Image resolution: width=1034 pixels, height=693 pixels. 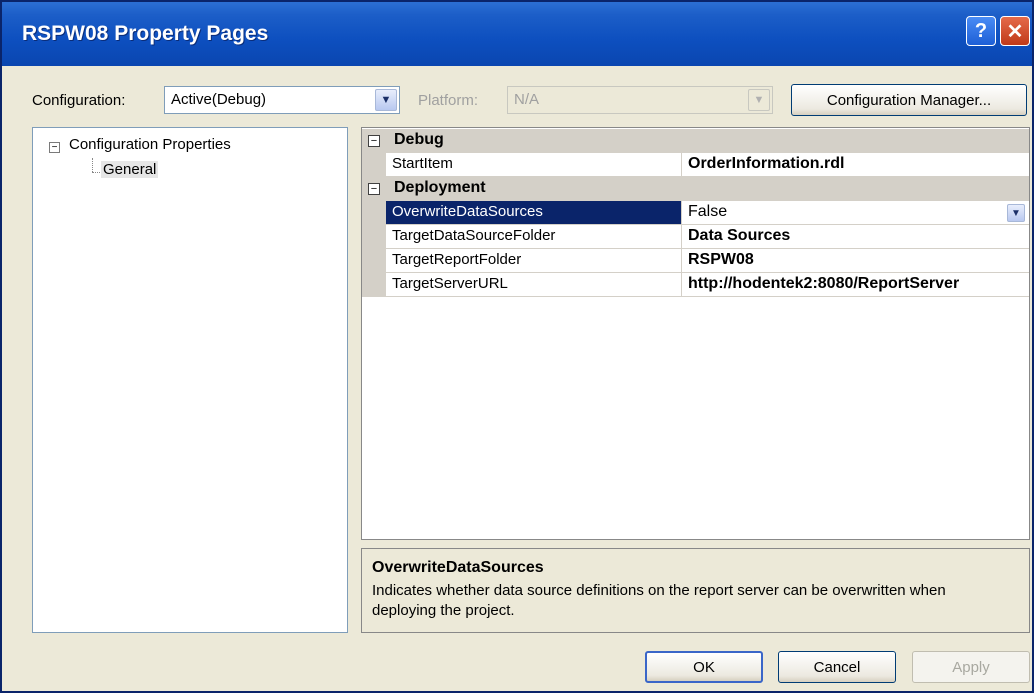 I want to click on apply-button: Apply, so click(x=971, y=667).